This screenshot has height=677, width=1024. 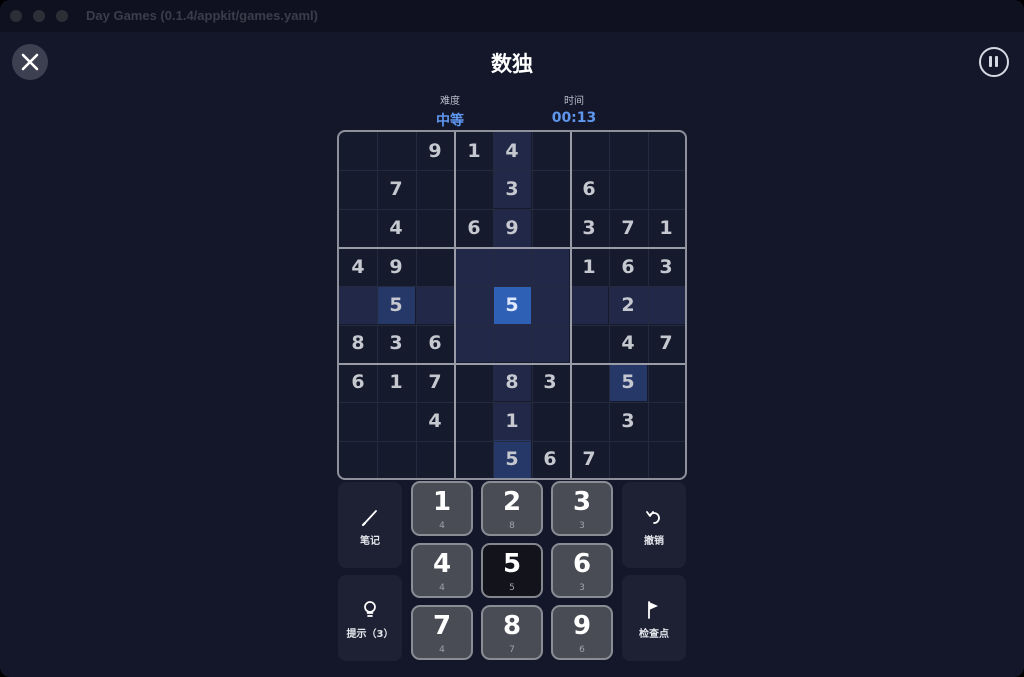 I want to click on board-cell-r8c4, so click(x=474, y=421).